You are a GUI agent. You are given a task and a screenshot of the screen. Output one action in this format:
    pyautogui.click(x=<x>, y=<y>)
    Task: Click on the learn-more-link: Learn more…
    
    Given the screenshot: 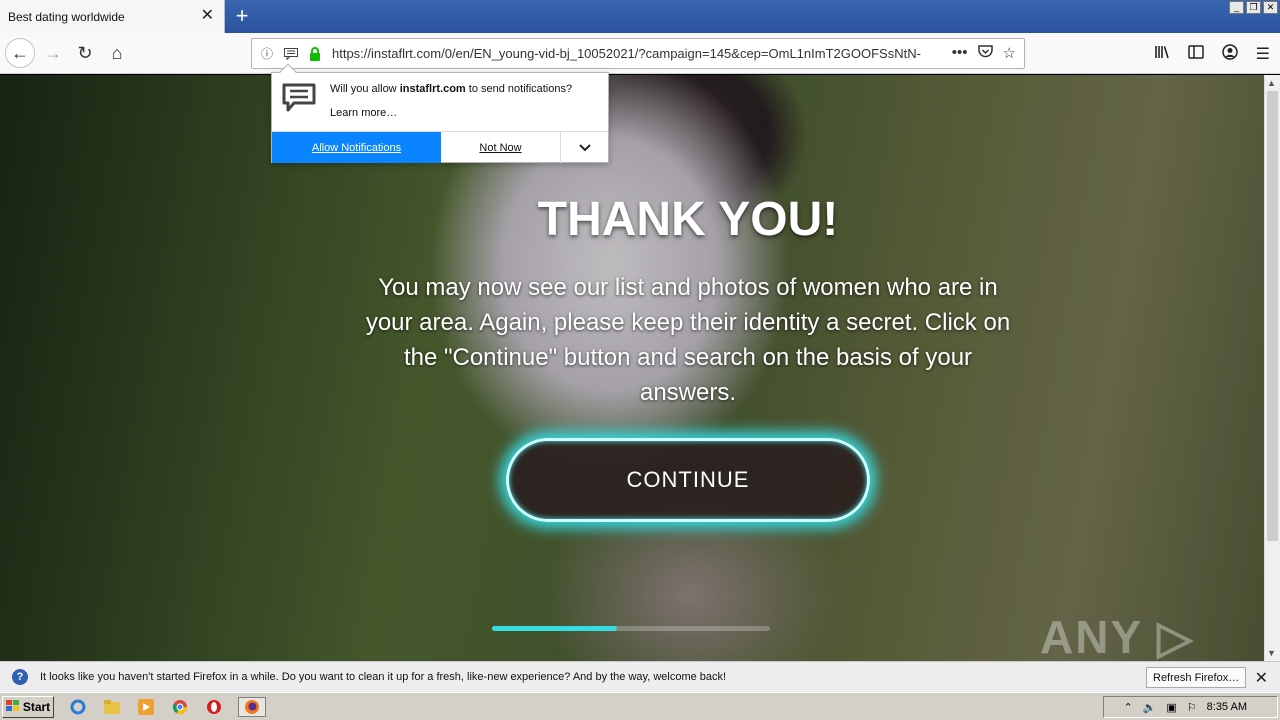 What is the action you would take?
    pyautogui.click(x=363, y=113)
    